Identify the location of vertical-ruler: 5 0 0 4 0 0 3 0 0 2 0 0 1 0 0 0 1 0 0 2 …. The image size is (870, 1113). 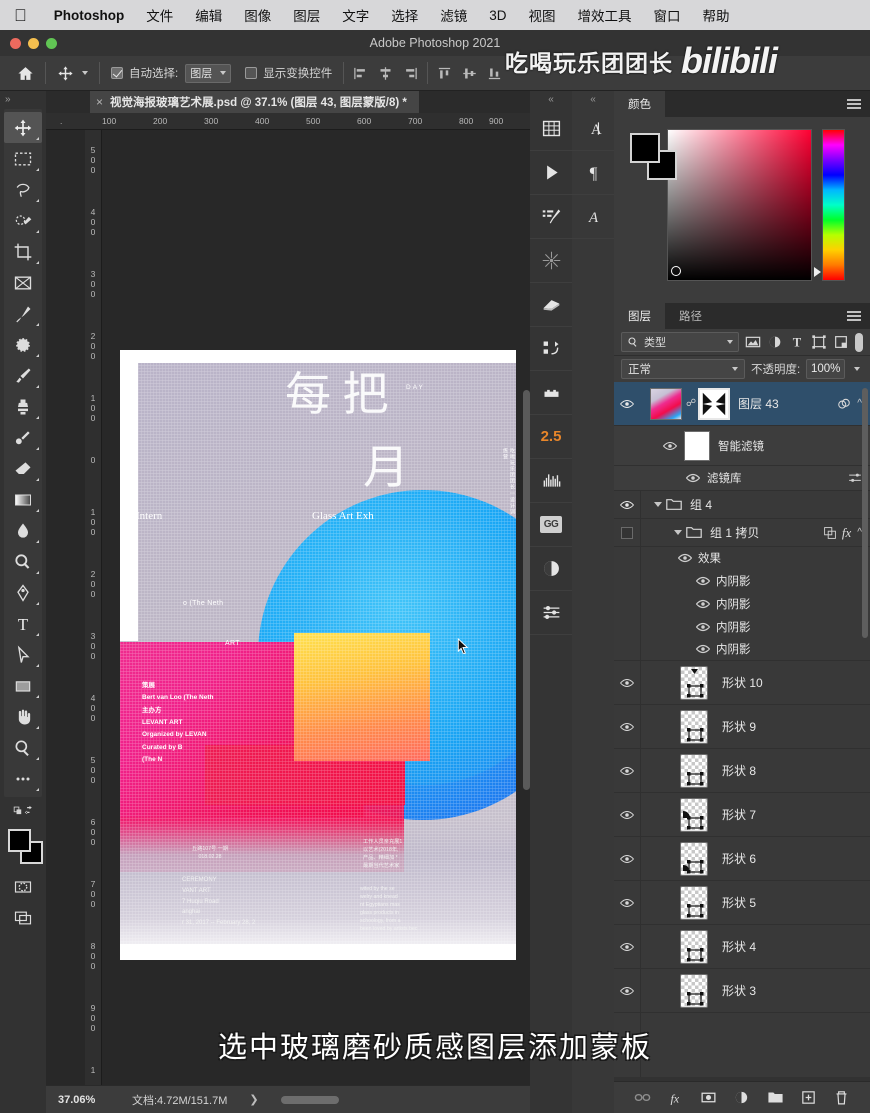
(93, 607).